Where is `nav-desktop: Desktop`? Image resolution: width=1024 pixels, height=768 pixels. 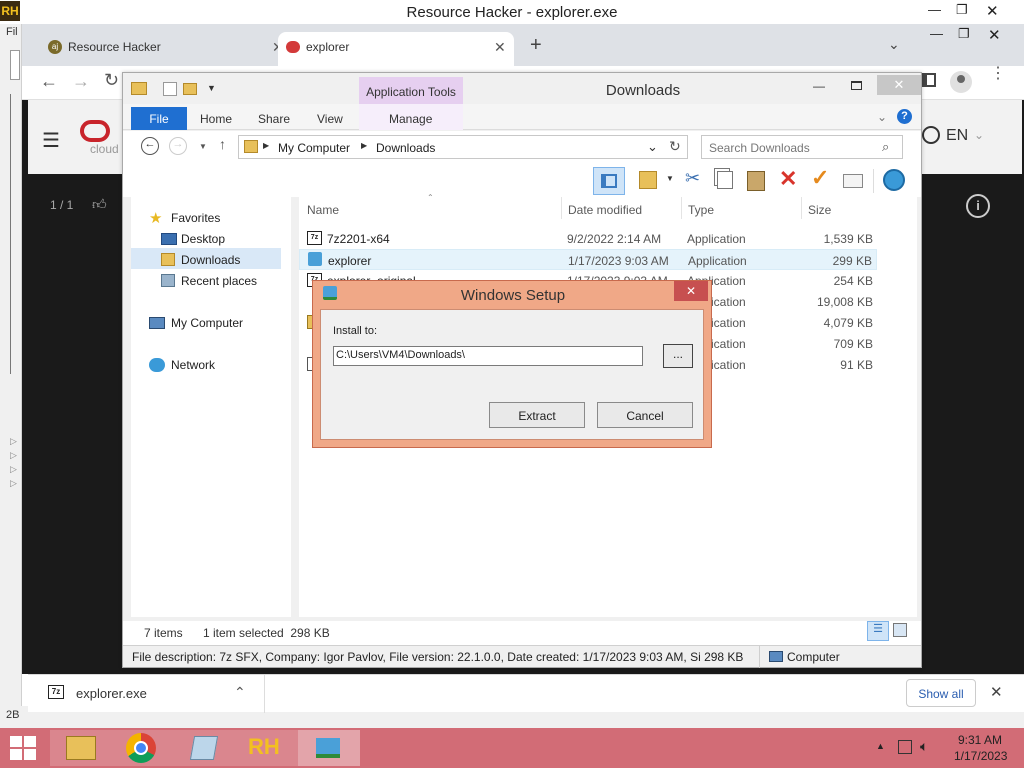
nav-desktop: Desktop is located at coordinates (203, 239).